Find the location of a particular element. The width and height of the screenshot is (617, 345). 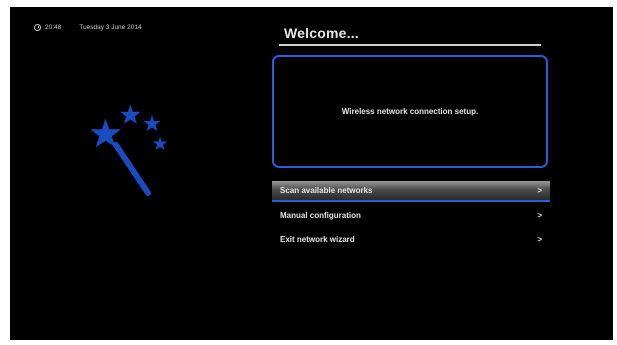

clock-time: 20:48 is located at coordinates (53, 27).